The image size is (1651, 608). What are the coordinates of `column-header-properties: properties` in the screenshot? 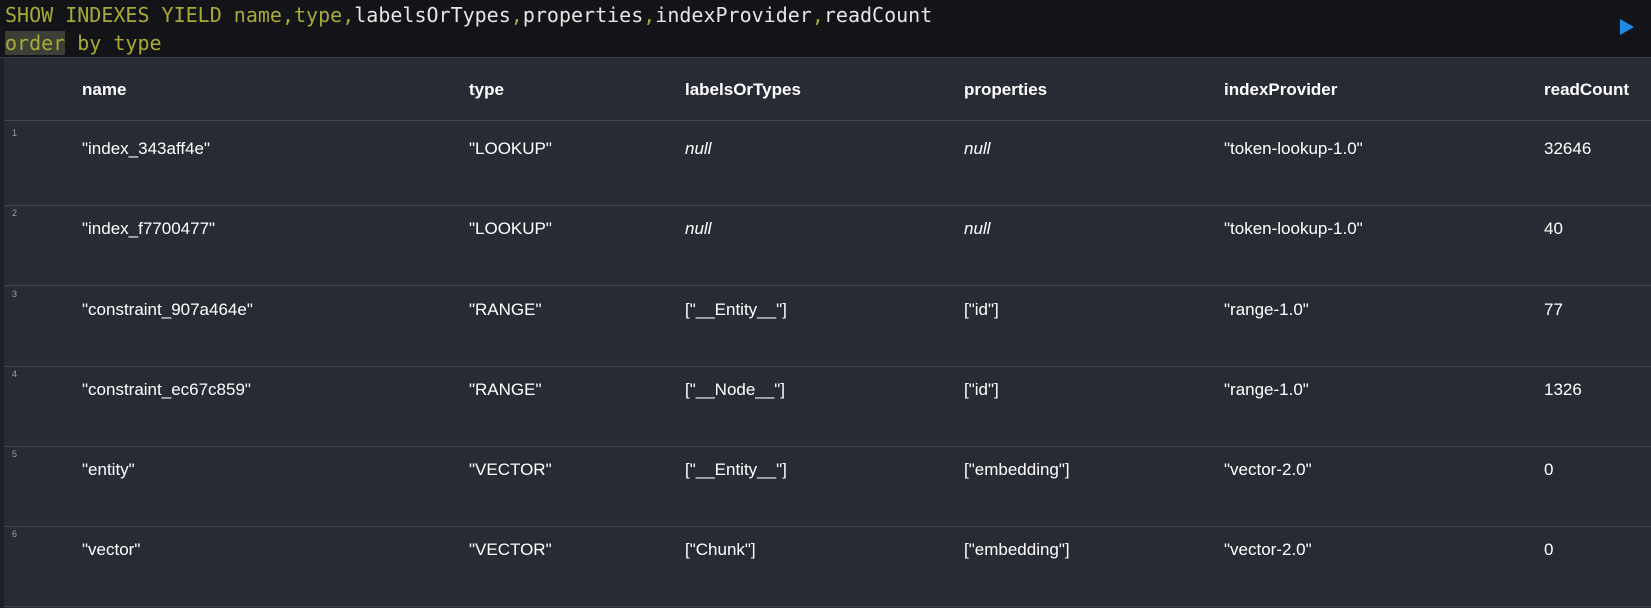 It's located at (1005, 89).